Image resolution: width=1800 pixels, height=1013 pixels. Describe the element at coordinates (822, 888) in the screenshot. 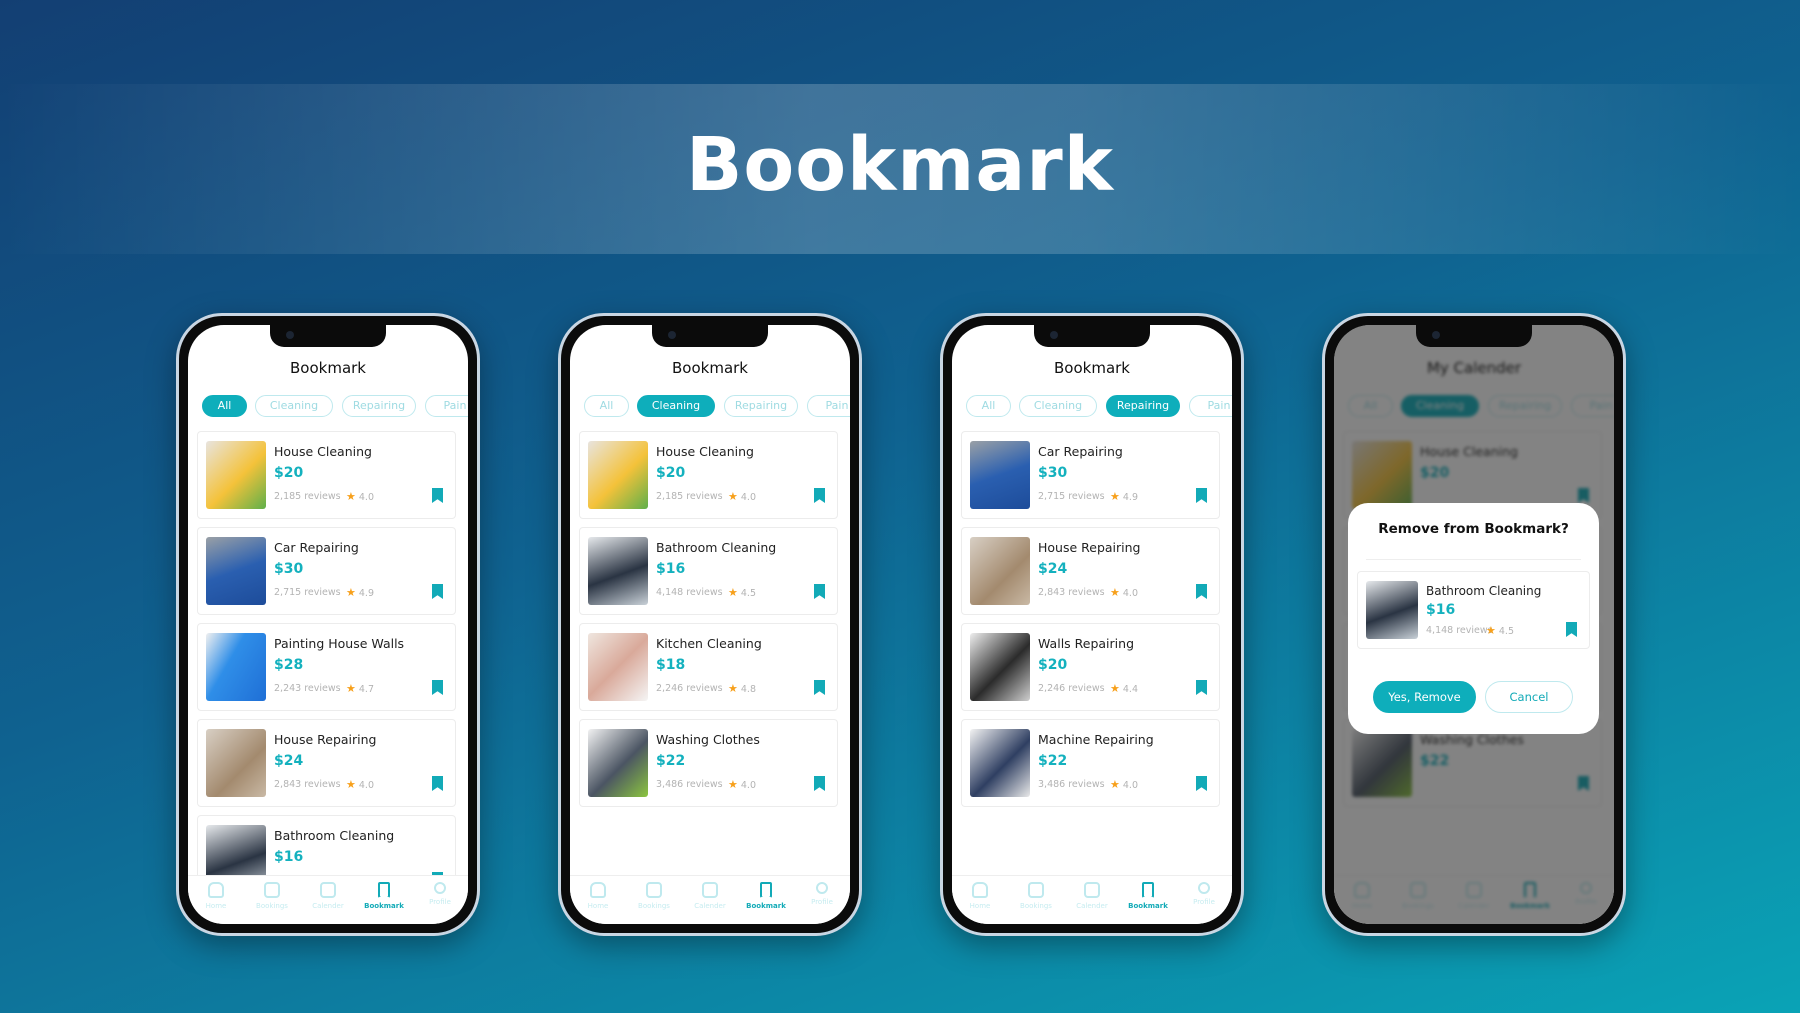

I see `profile-icon` at that location.